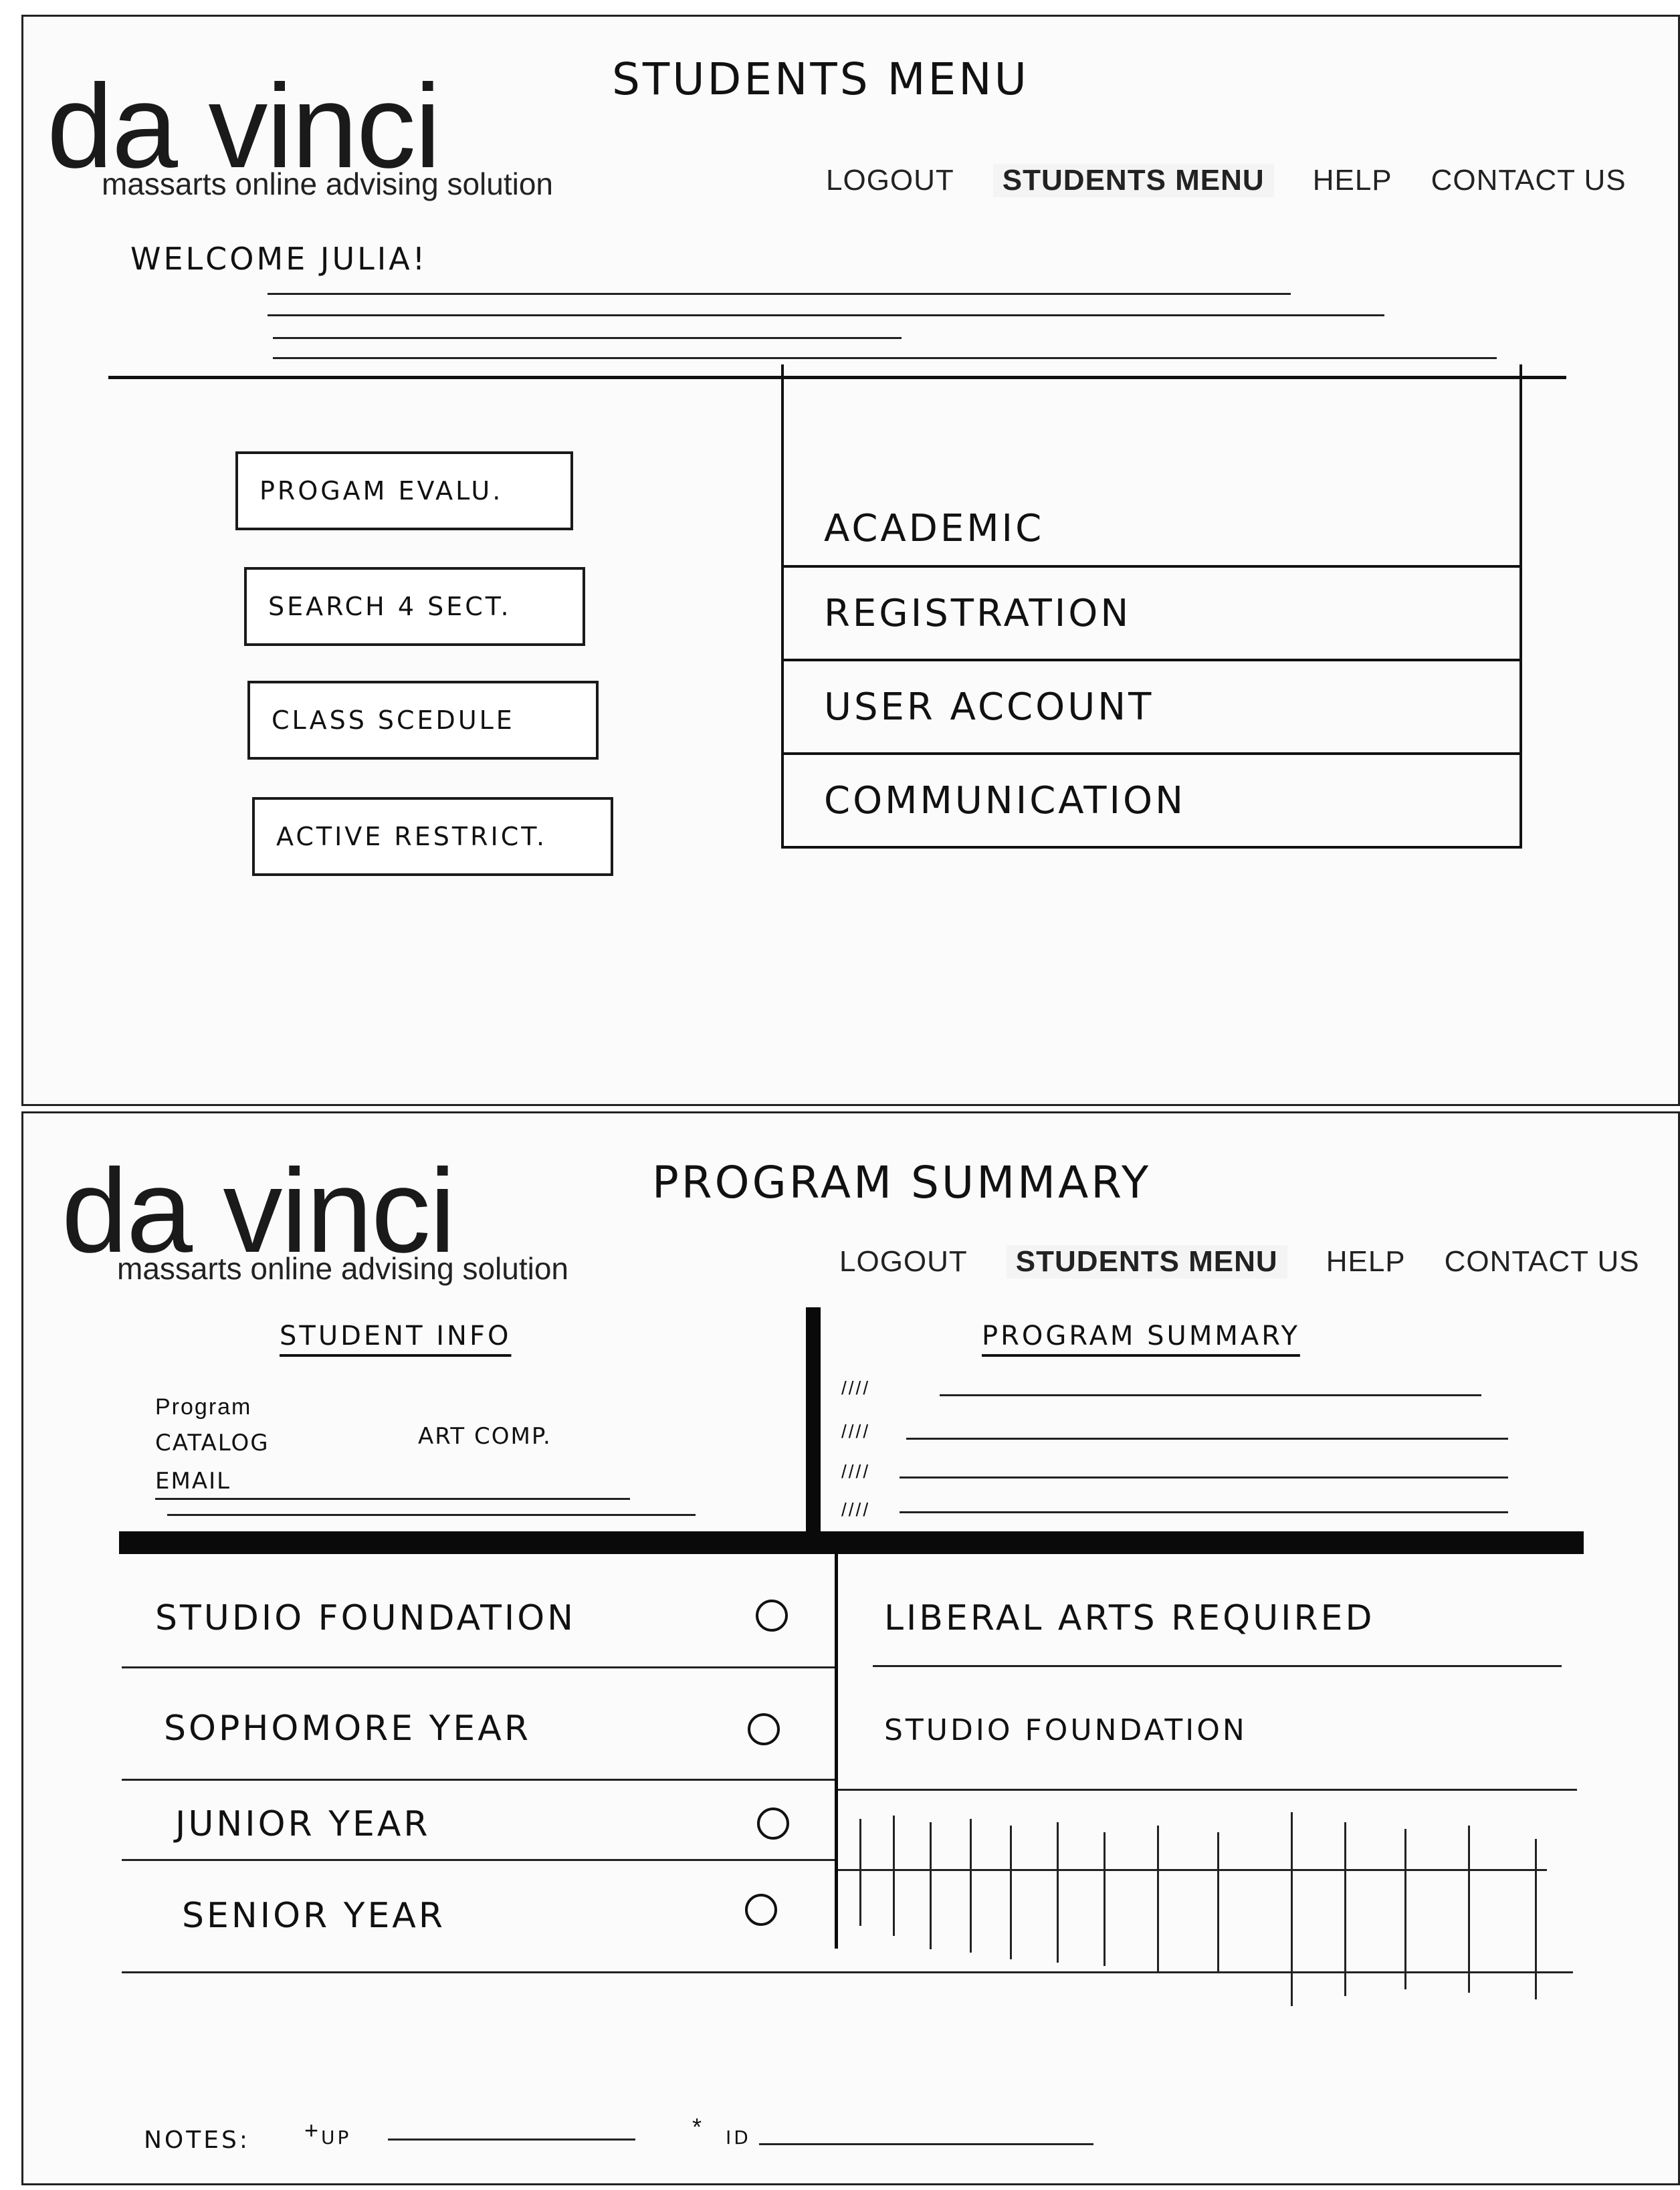  What do you see at coordinates (1151, 708) in the screenshot?
I see `tab-user-account: USER ACCOUNT` at bounding box center [1151, 708].